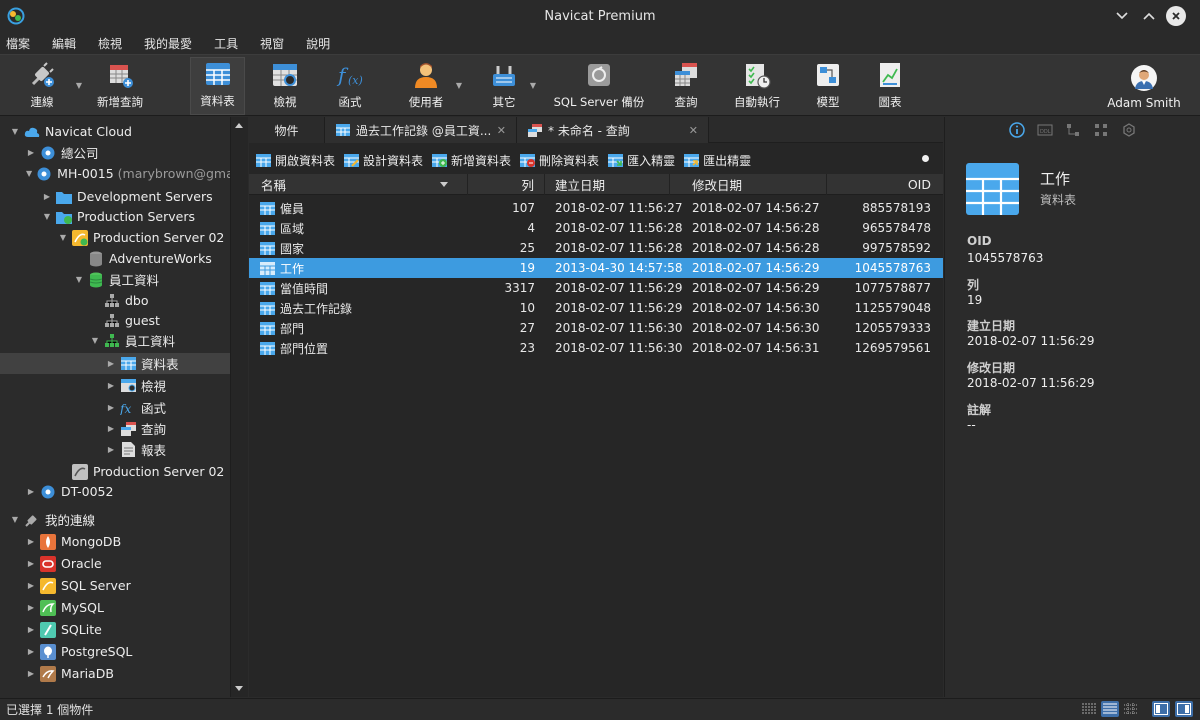 Image resolution: width=1200 pixels, height=720 pixels. Describe the element at coordinates (1129, 130) in the screenshot. I see `info-tab-settings` at that location.